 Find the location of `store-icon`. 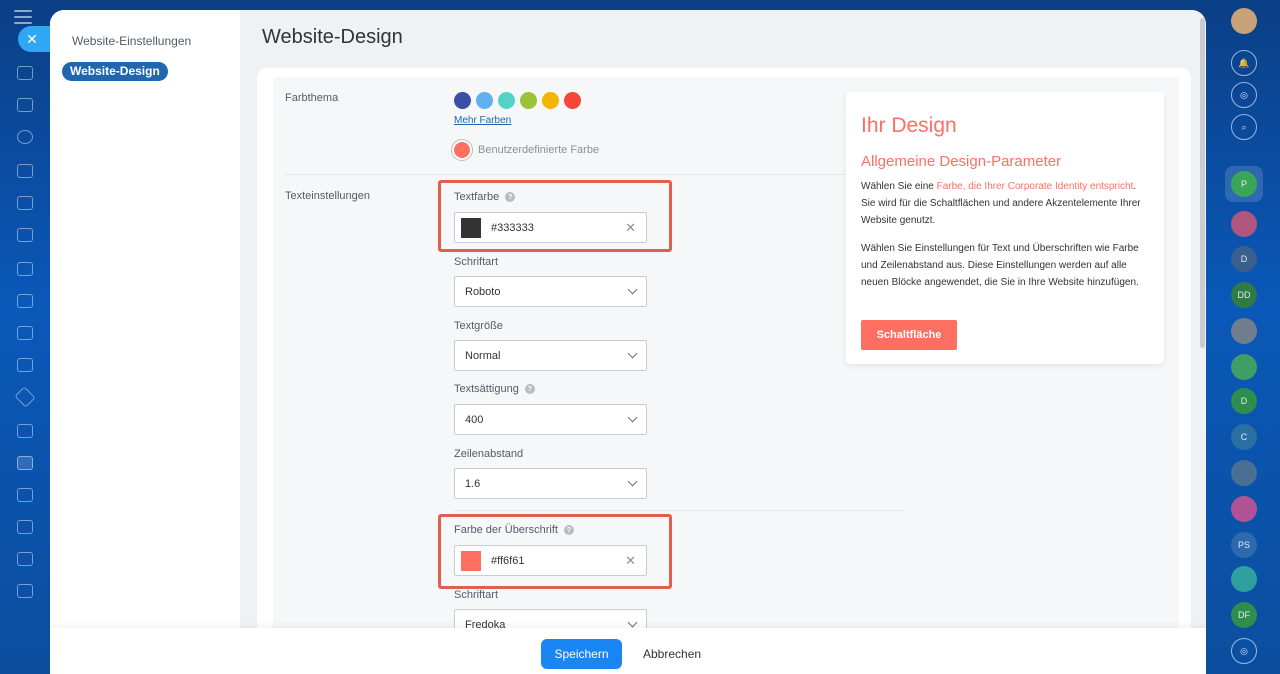

store-icon is located at coordinates (25, 495).